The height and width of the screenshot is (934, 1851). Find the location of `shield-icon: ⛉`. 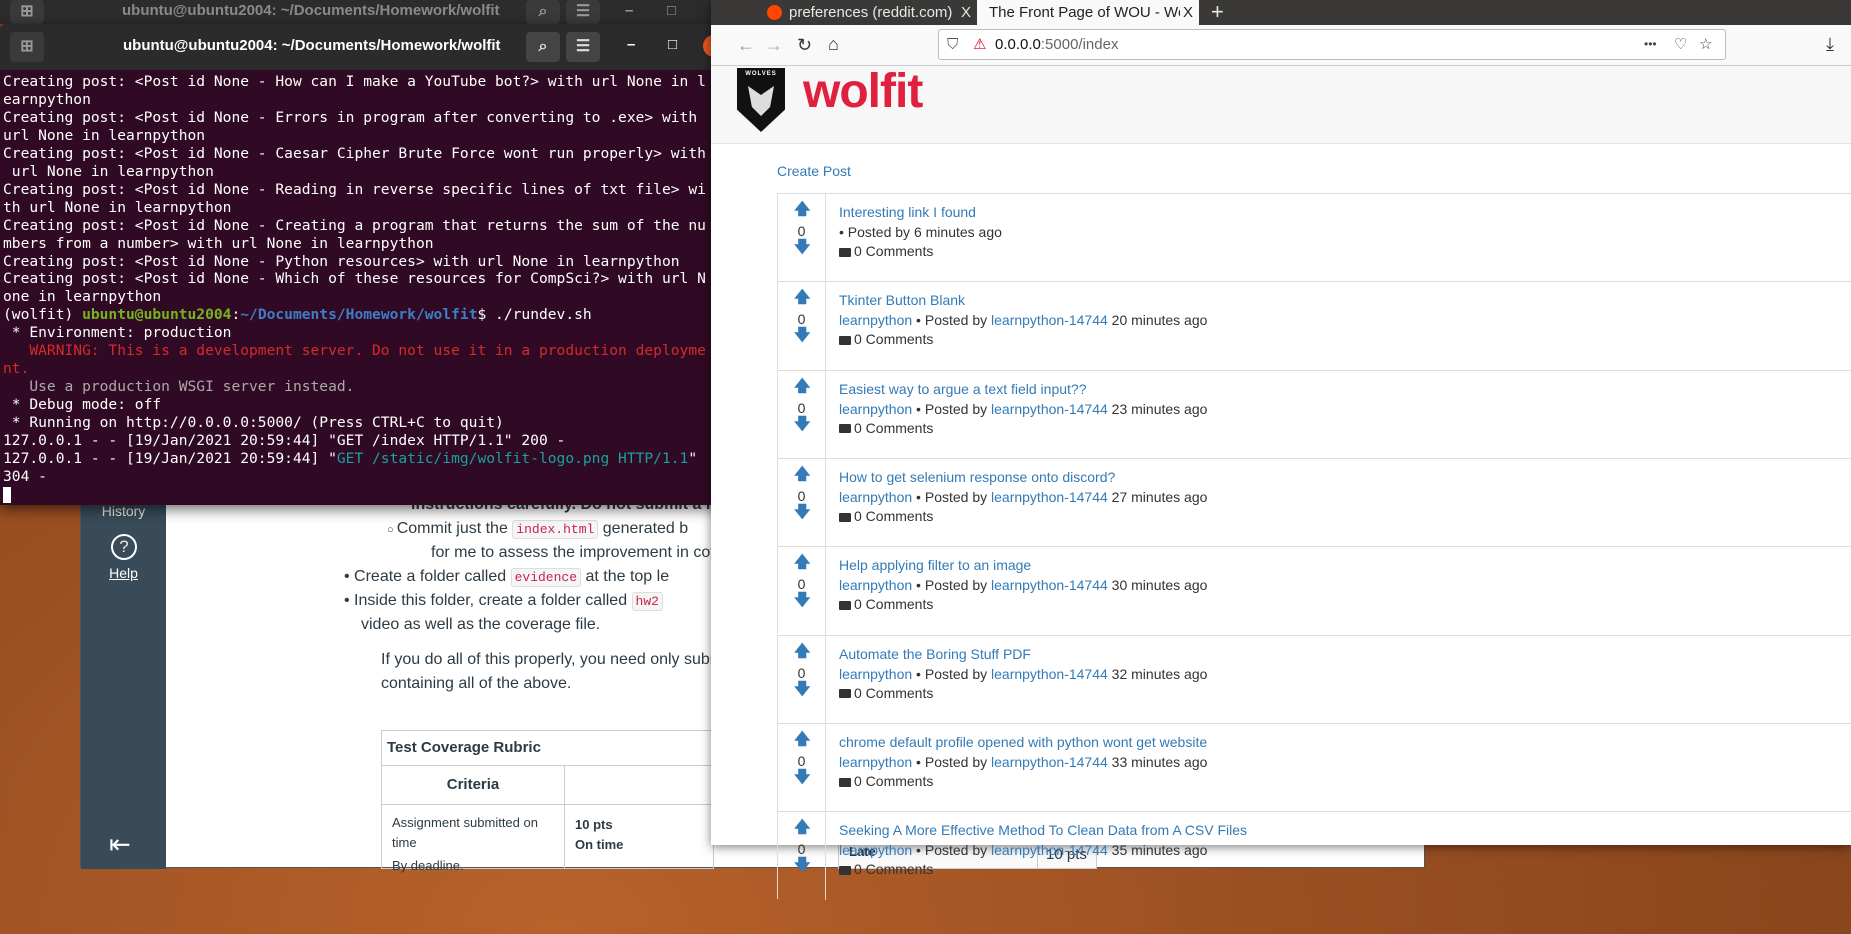

shield-icon: ⛉ is located at coordinates (952, 44).